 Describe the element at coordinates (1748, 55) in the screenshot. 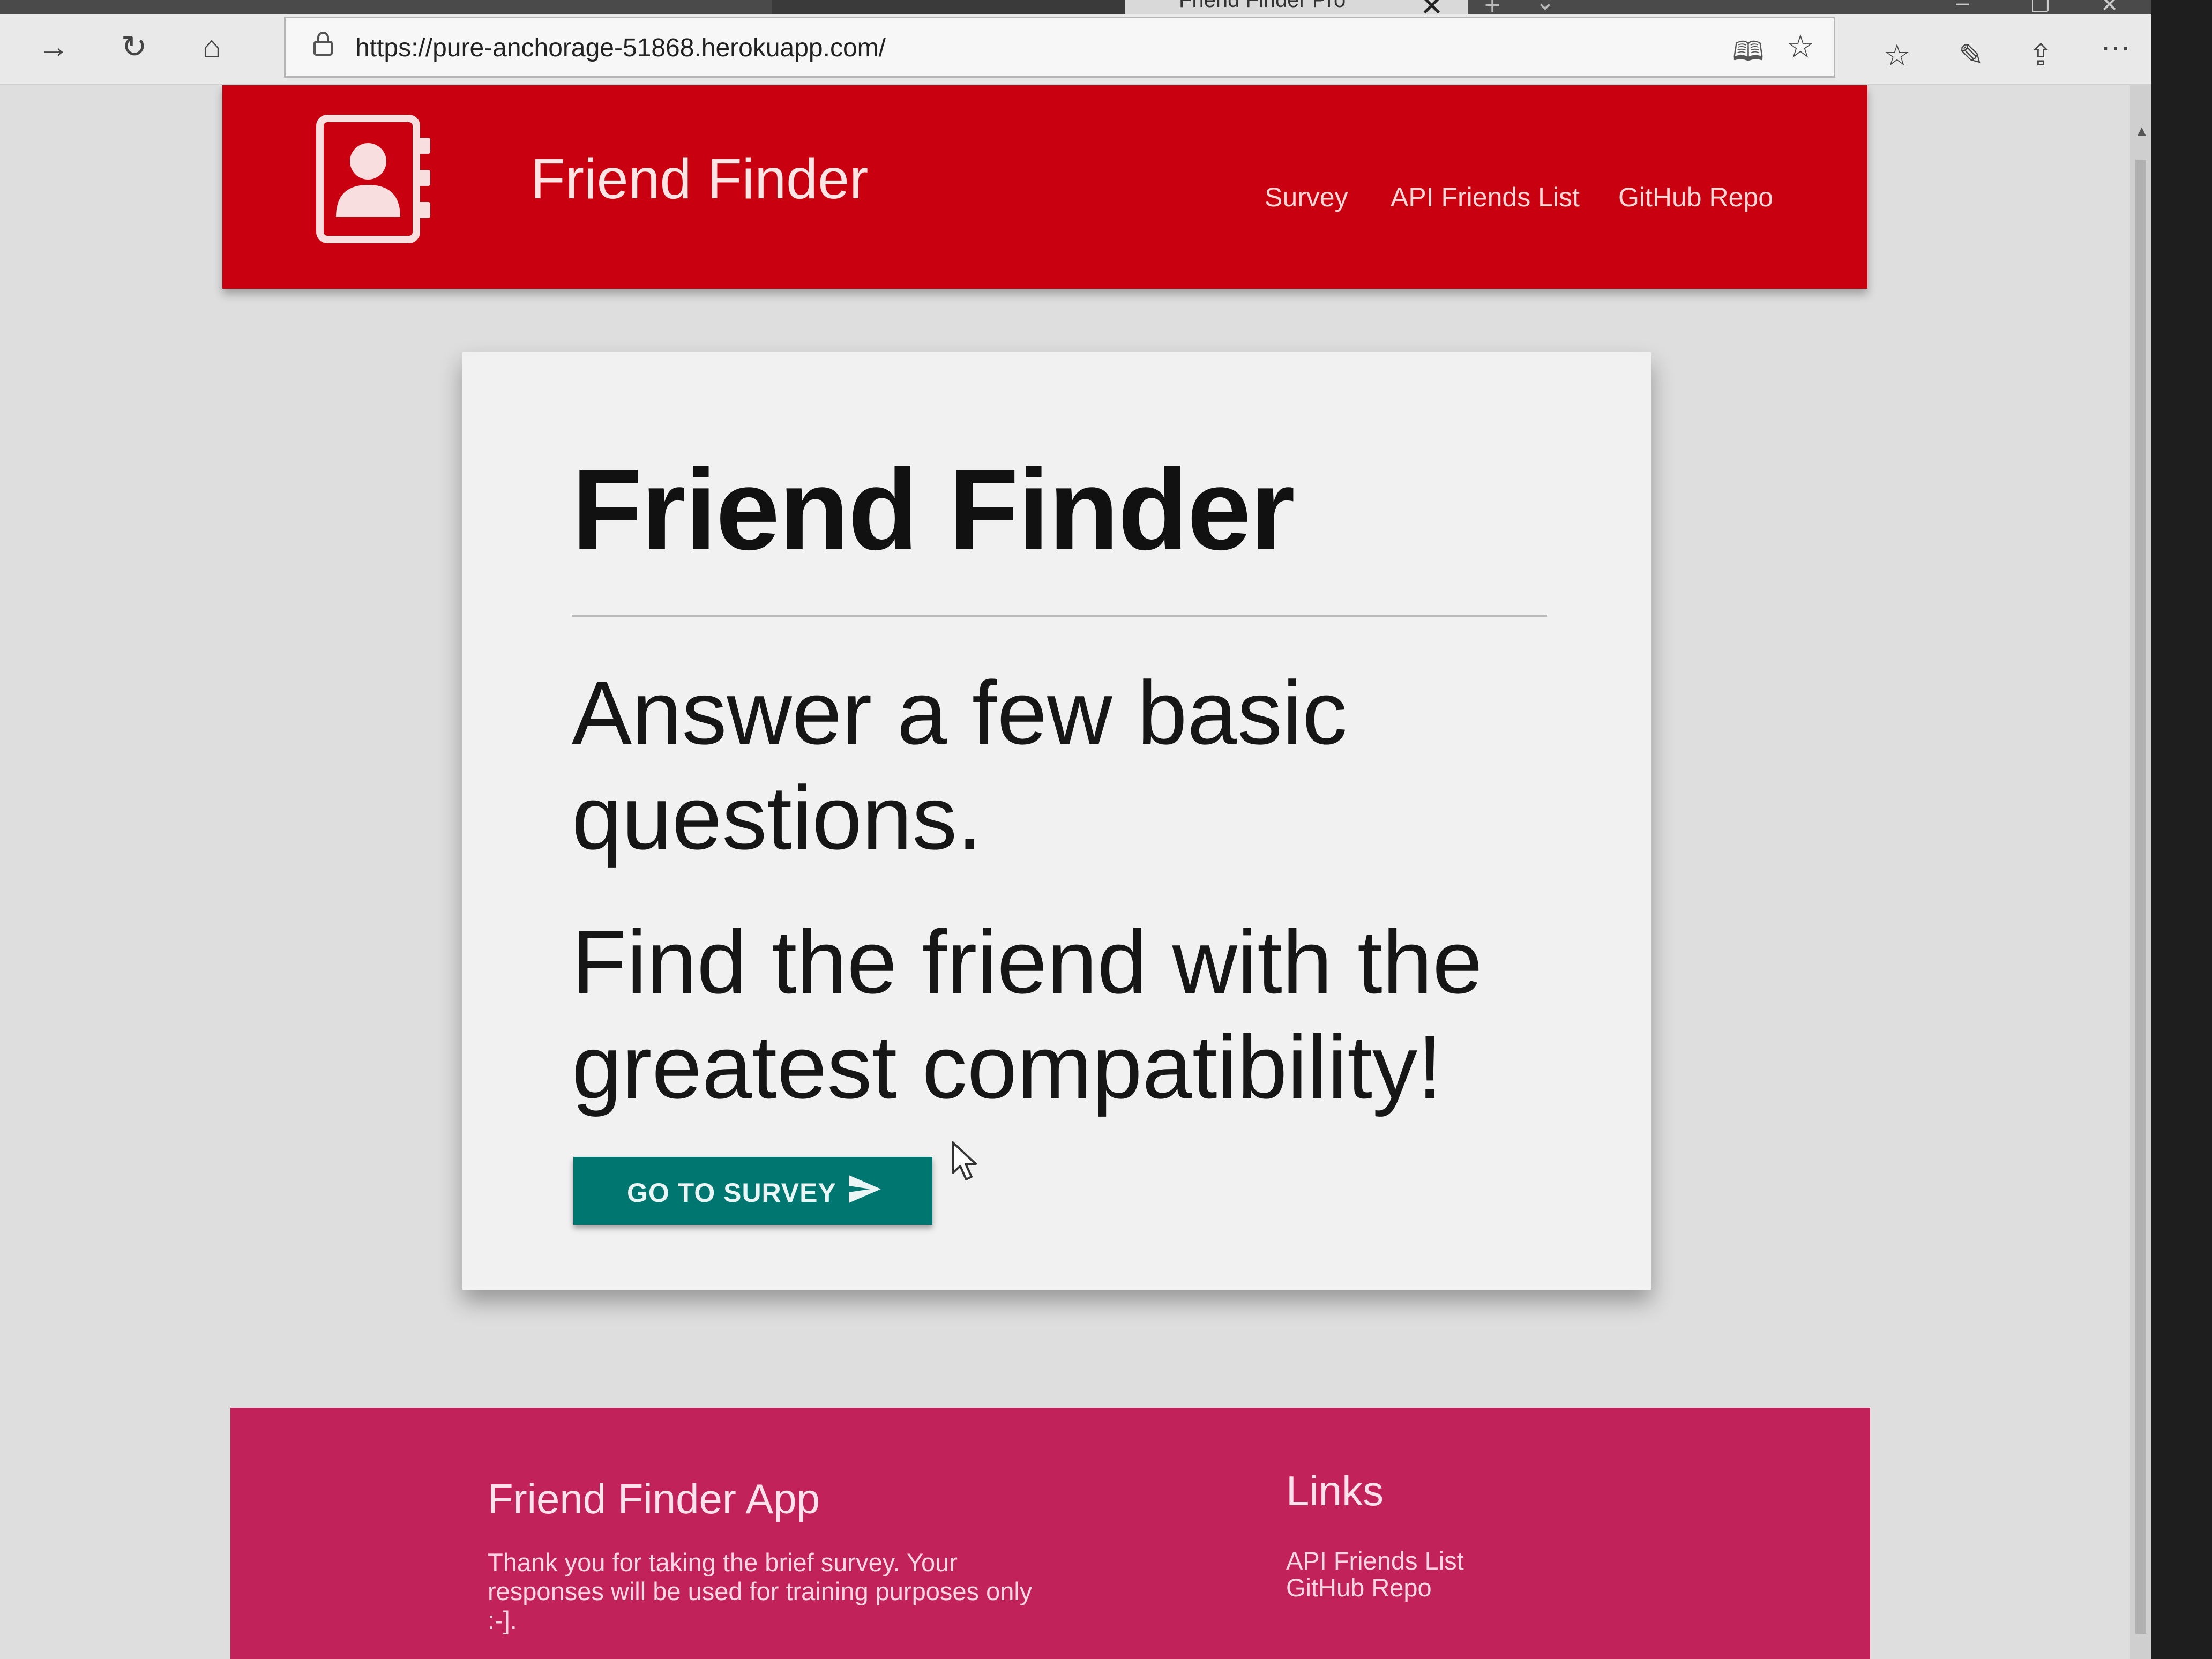

I see `reading-view-icon: 🕮` at that location.